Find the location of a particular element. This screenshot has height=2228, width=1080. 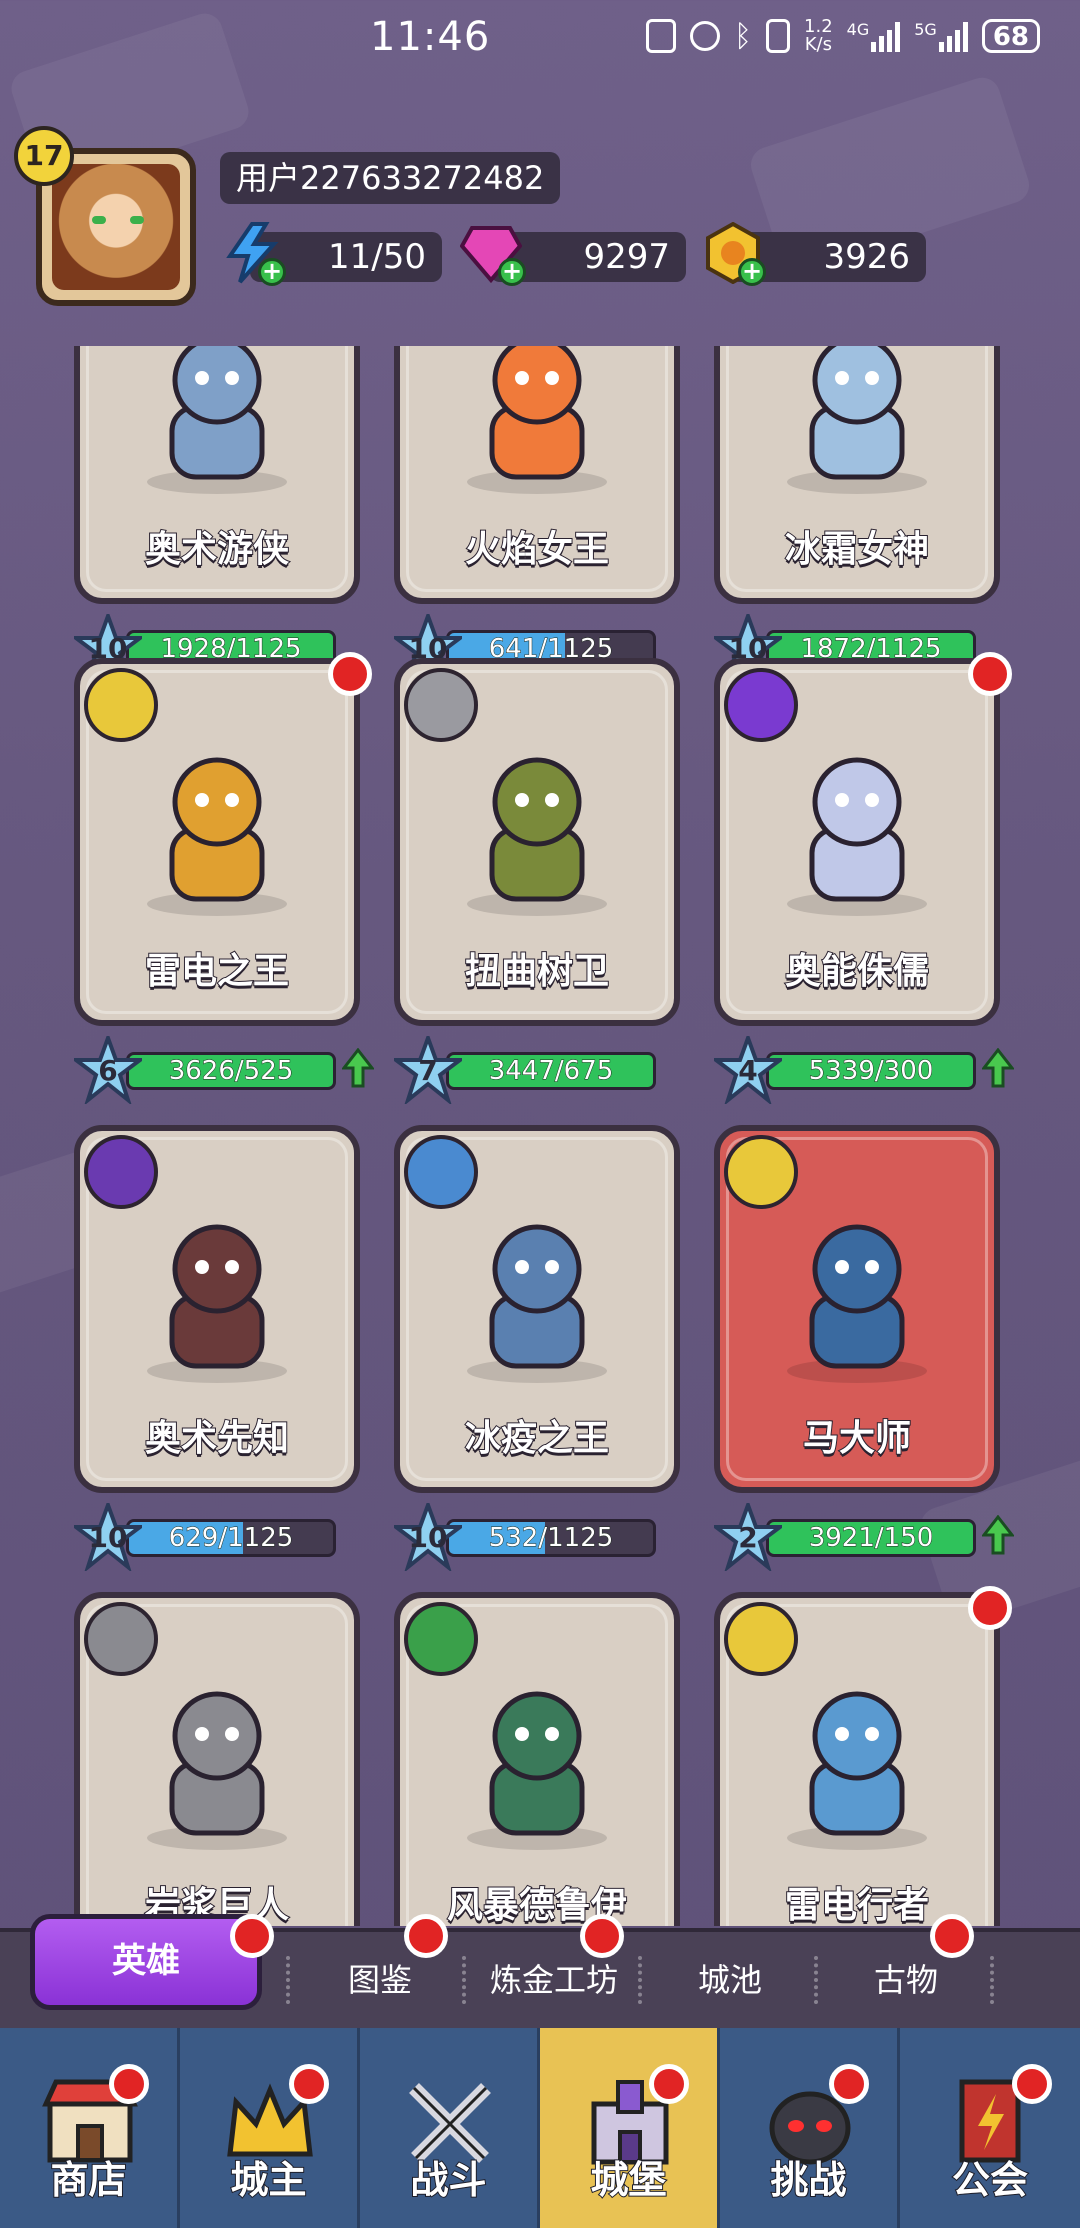

tab-city: 城池 is located at coordinates (730, 1980).